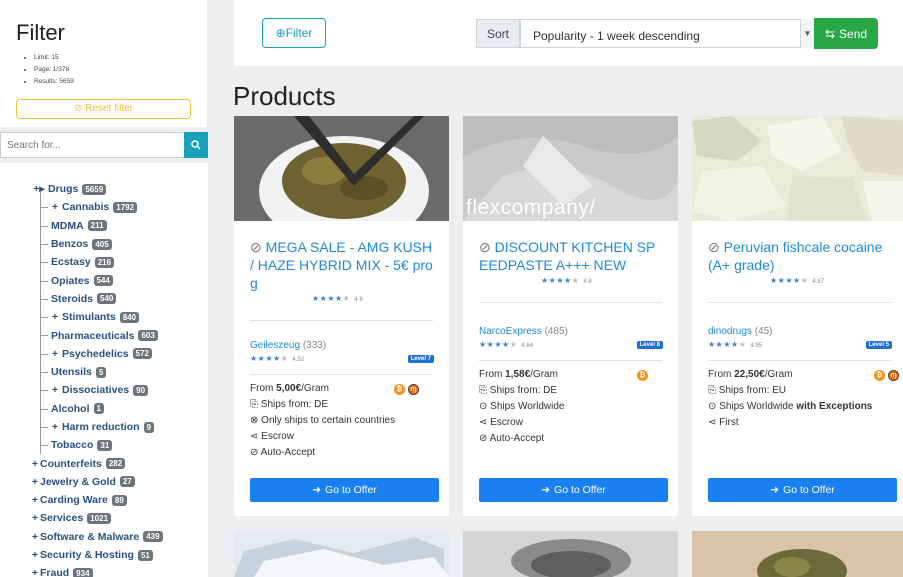  I want to click on bitcoin-icon: ₿, so click(642, 375).